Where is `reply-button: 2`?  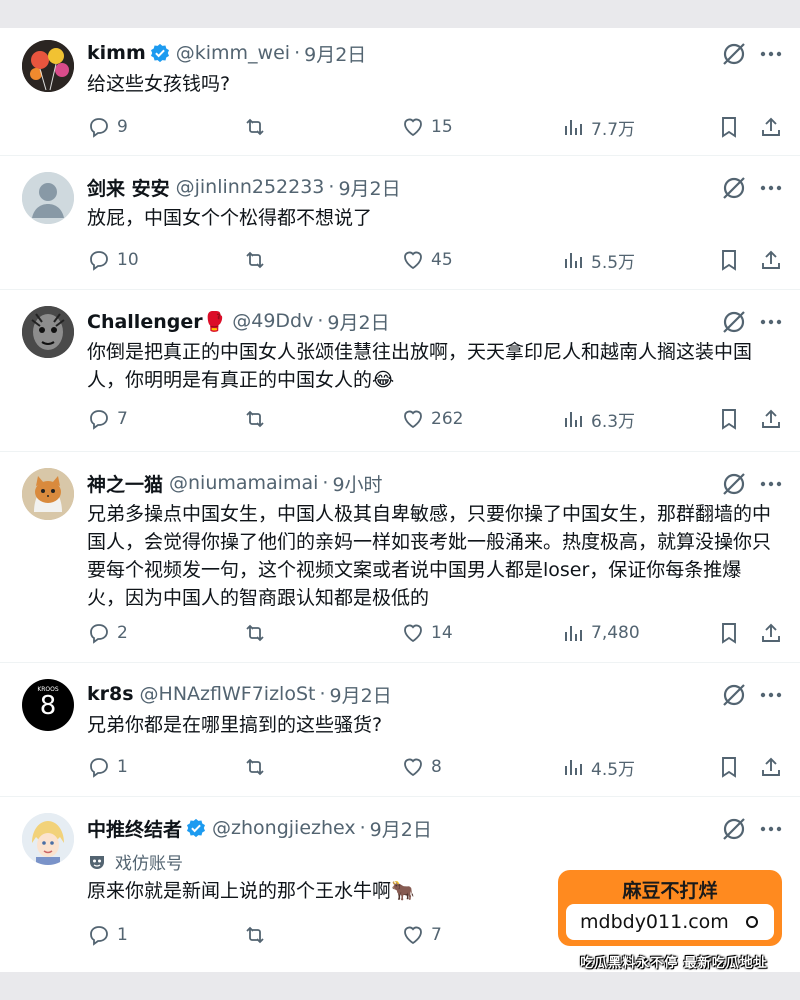 reply-button: 2 is located at coordinates (107, 633).